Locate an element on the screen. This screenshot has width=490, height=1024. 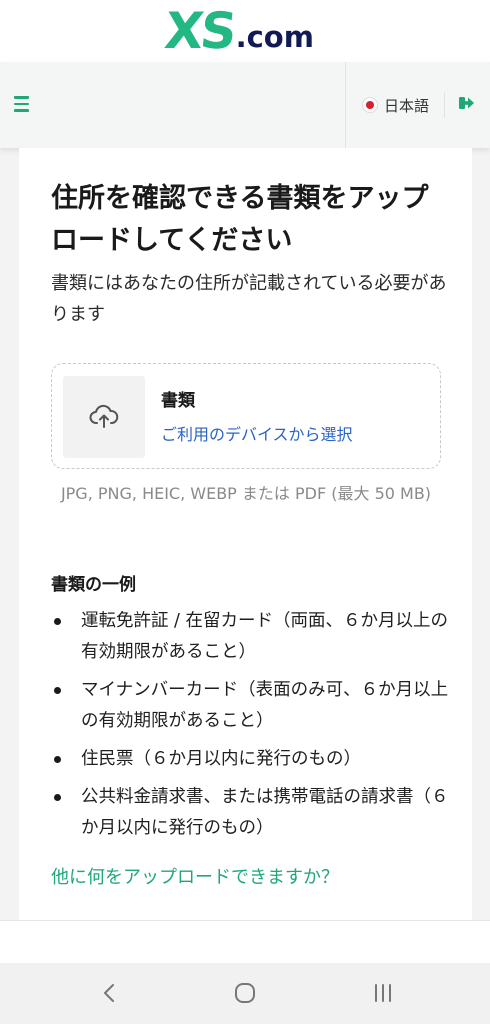
list-item: 運転免許証 / 在留カード（両面、６か月以上の有効期限があること） is located at coordinates (251, 637).